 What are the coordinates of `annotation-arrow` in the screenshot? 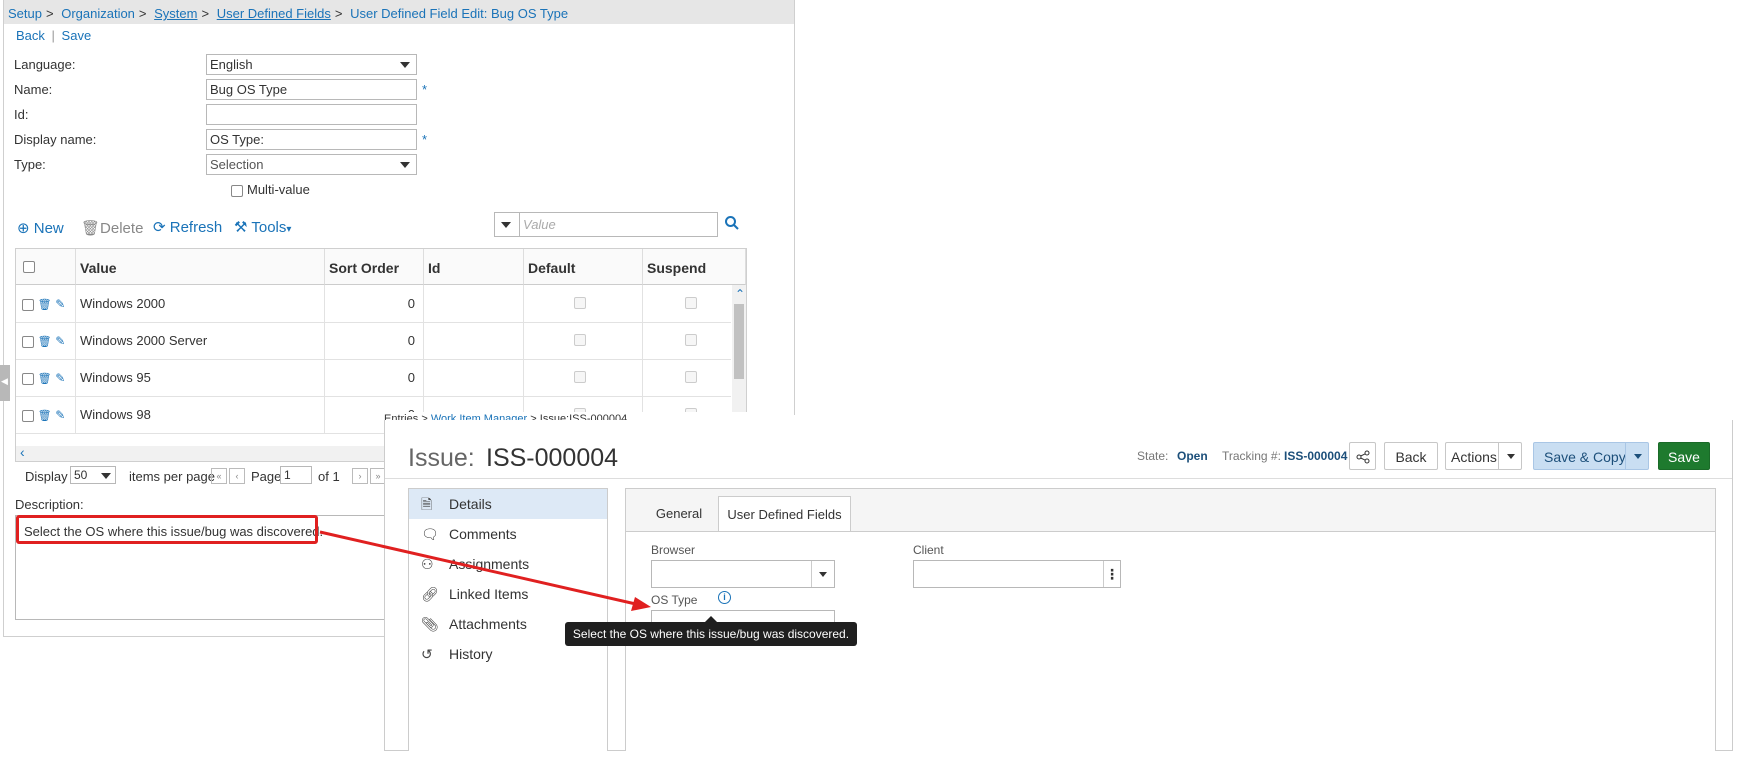 It's located at (485, 570).